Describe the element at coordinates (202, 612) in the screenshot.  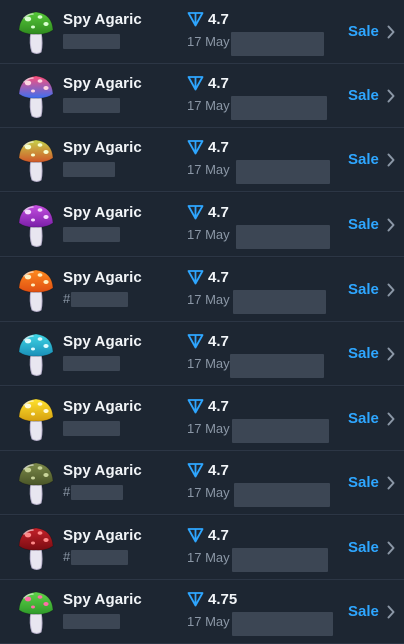
I see `gift-row: Spy Agaric 4.75 17 May Sale` at that location.